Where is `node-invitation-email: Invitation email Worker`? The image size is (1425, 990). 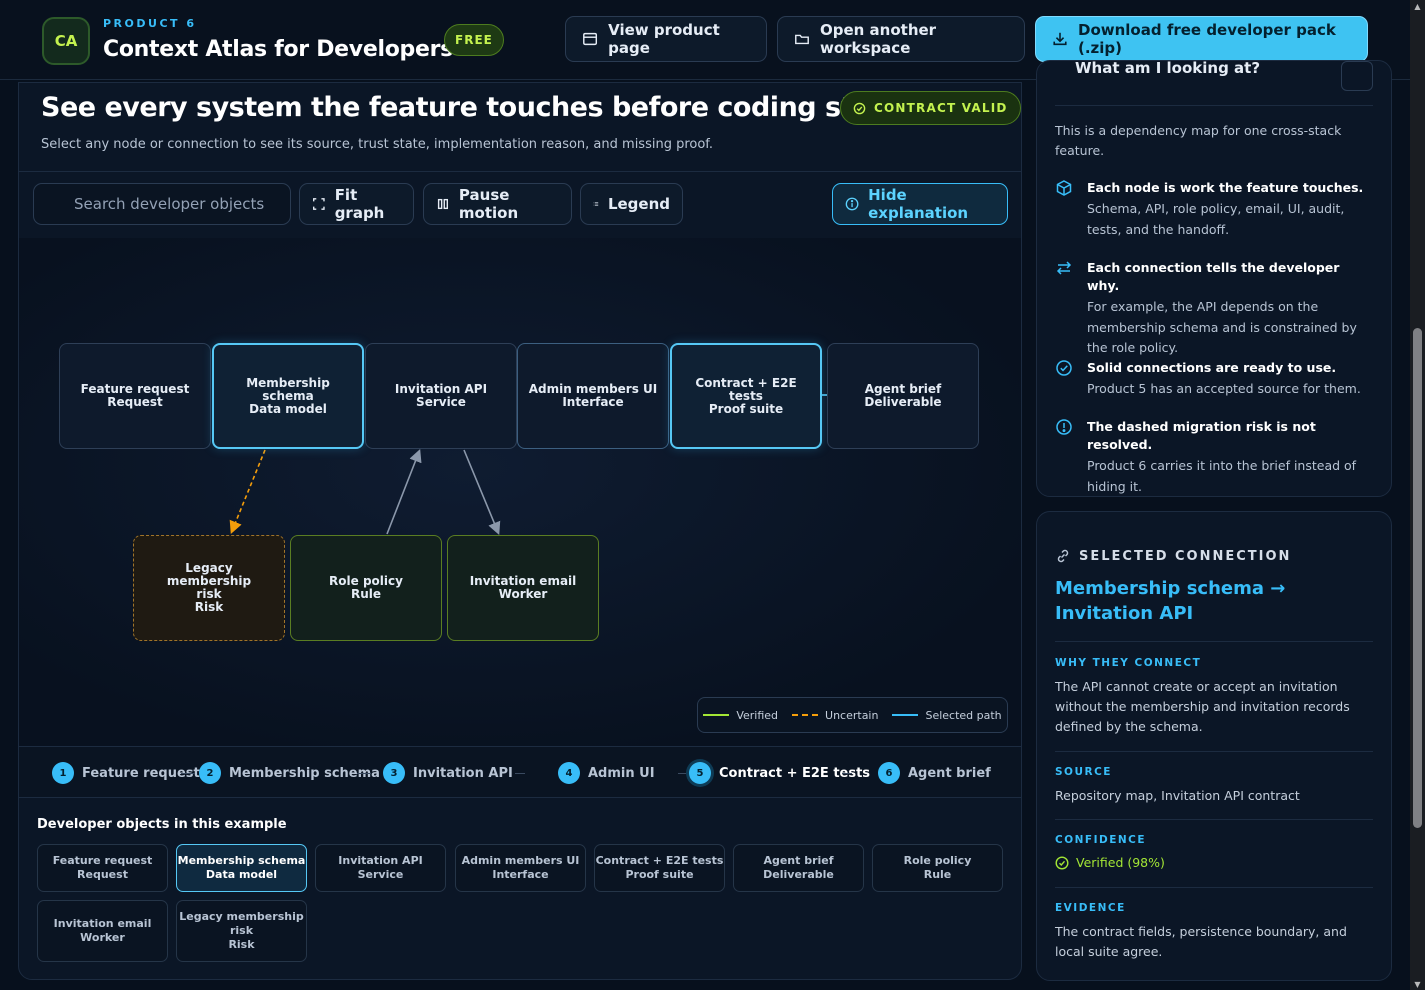 node-invitation-email: Invitation email Worker is located at coordinates (523, 588).